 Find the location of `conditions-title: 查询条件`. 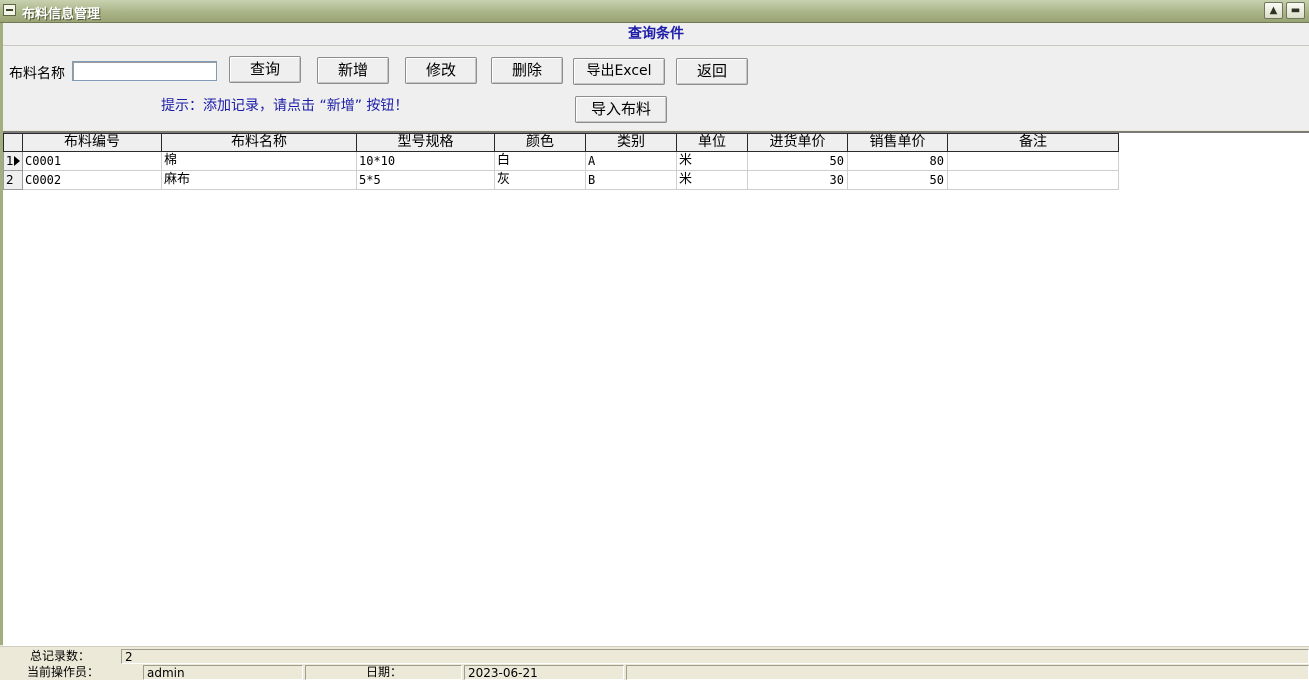

conditions-title: 查询条件 is located at coordinates (656, 34).